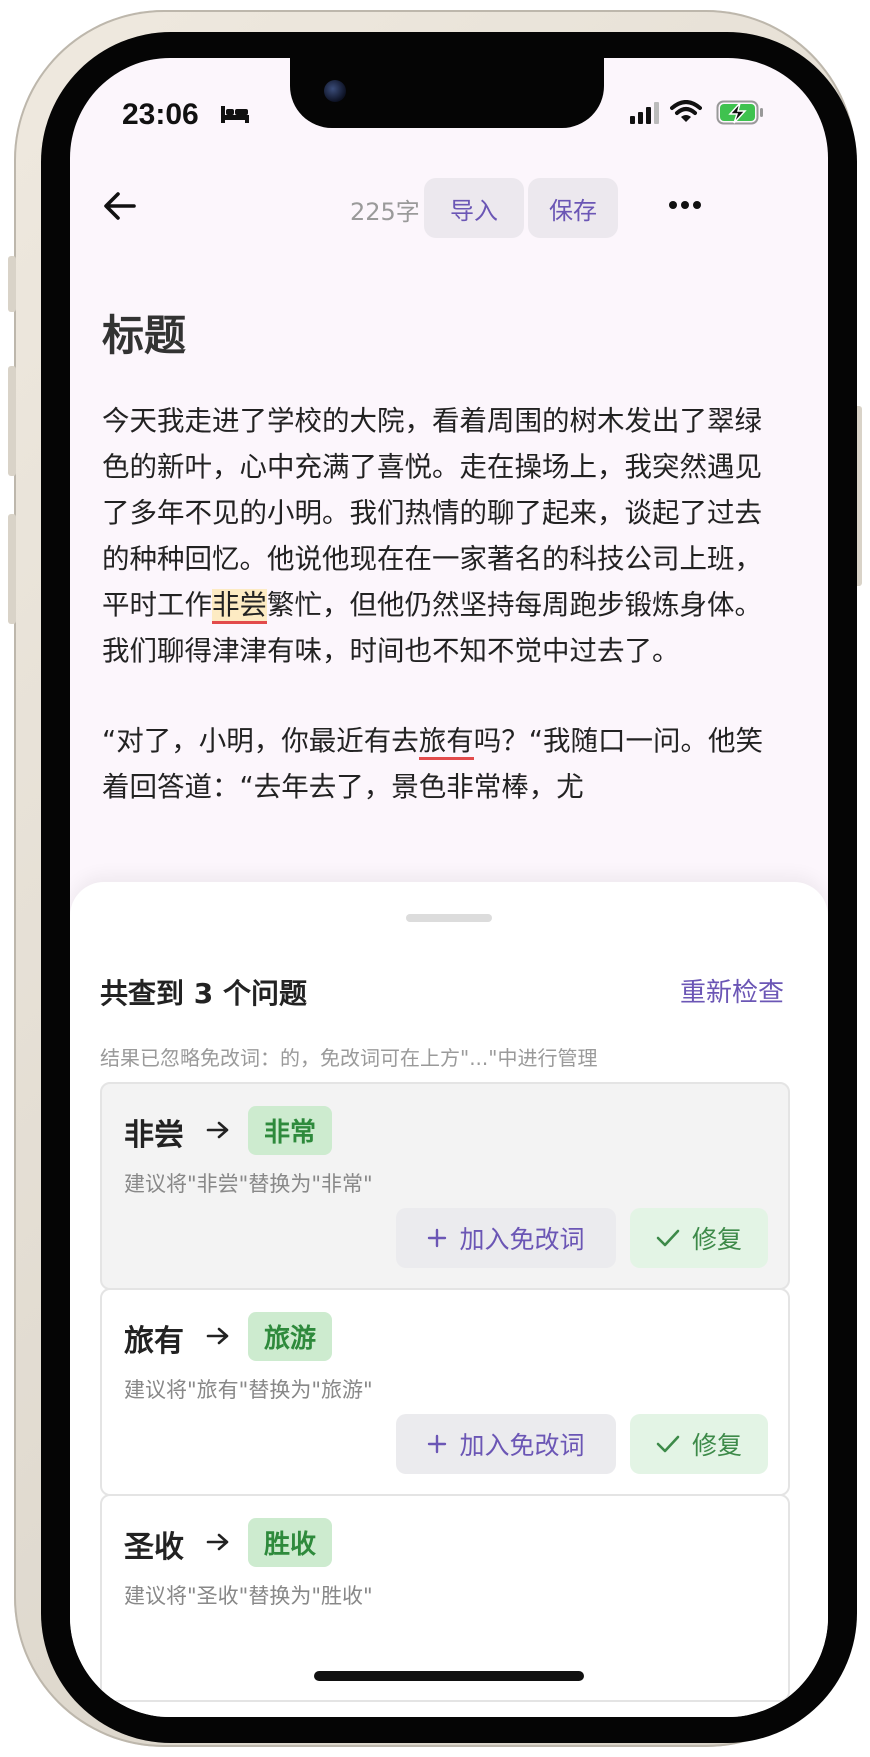 This screenshot has width=870, height=1757. Describe the element at coordinates (290, 1542) in the screenshot. I see `correct-word-badge: 胜收` at that location.